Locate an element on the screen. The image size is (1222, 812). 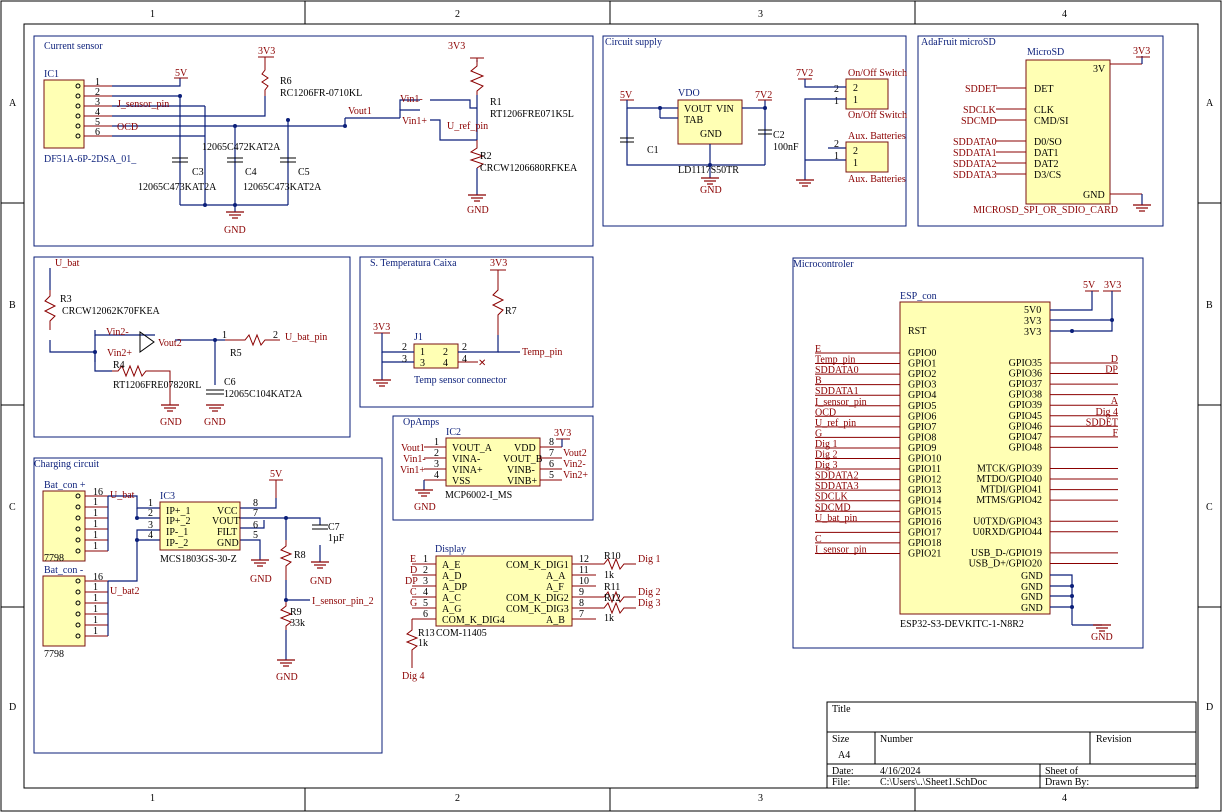
ldo-tab: TAB is located at coordinates (694, 120).